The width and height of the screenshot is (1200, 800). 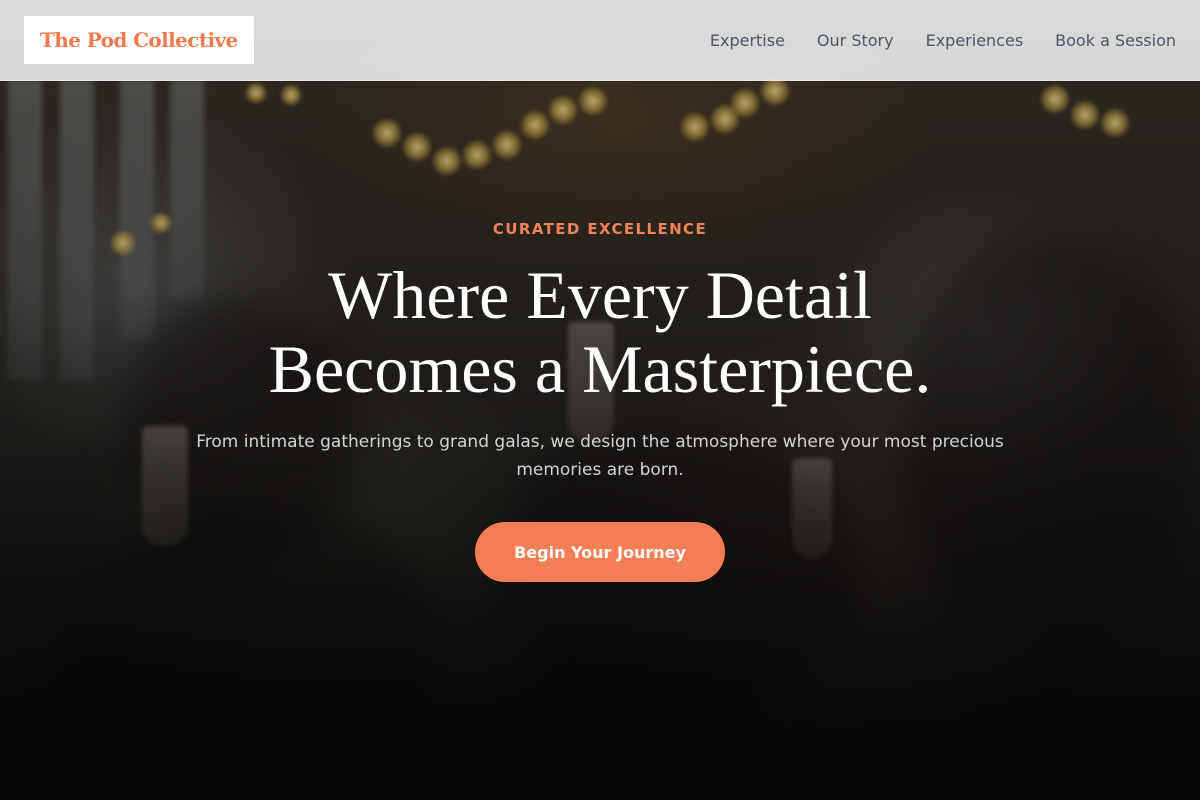 I want to click on hero-headline-line-2: Becomes a Masterpiece., so click(x=600, y=369).